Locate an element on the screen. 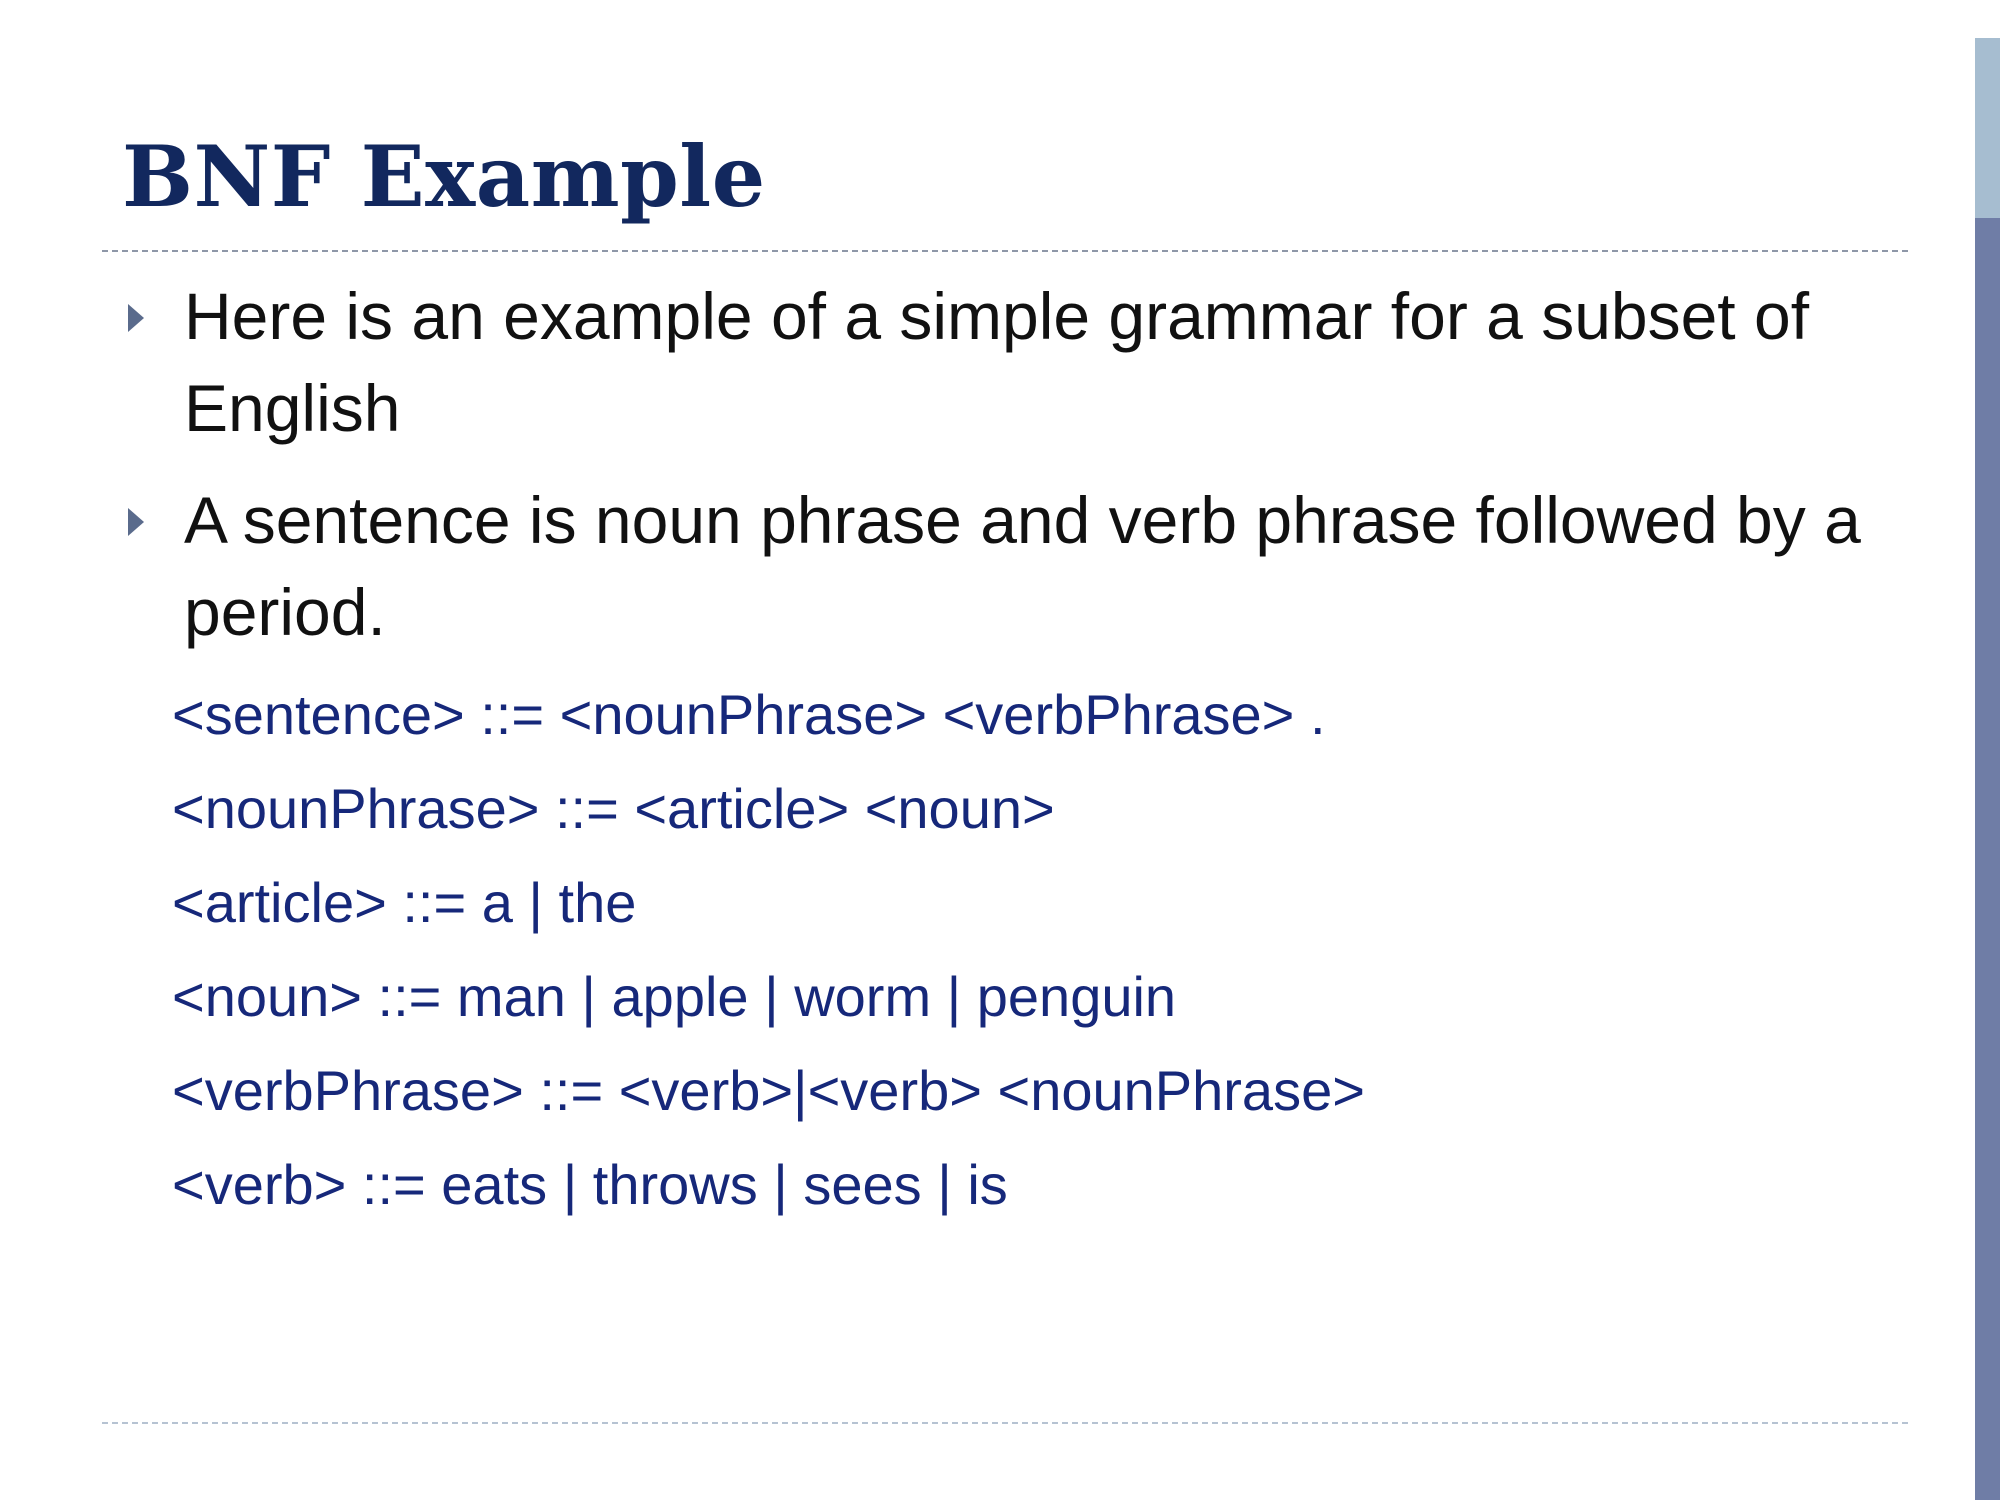  title-divider is located at coordinates (1005, 251).